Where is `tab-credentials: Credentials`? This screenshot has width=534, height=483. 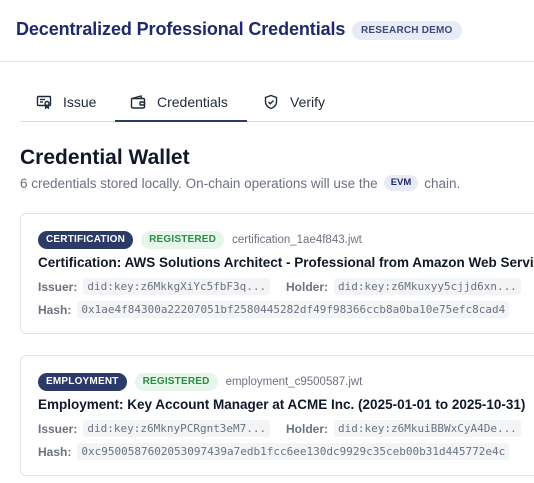
tab-credentials: Credentials is located at coordinates (179, 102).